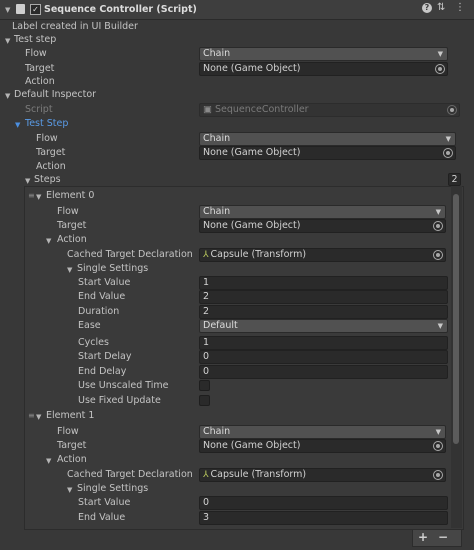 The image size is (474, 550). What do you see at coordinates (119, 400) in the screenshot?
I see `fixed-update-label: Use Fixed Update` at bounding box center [119, 400].